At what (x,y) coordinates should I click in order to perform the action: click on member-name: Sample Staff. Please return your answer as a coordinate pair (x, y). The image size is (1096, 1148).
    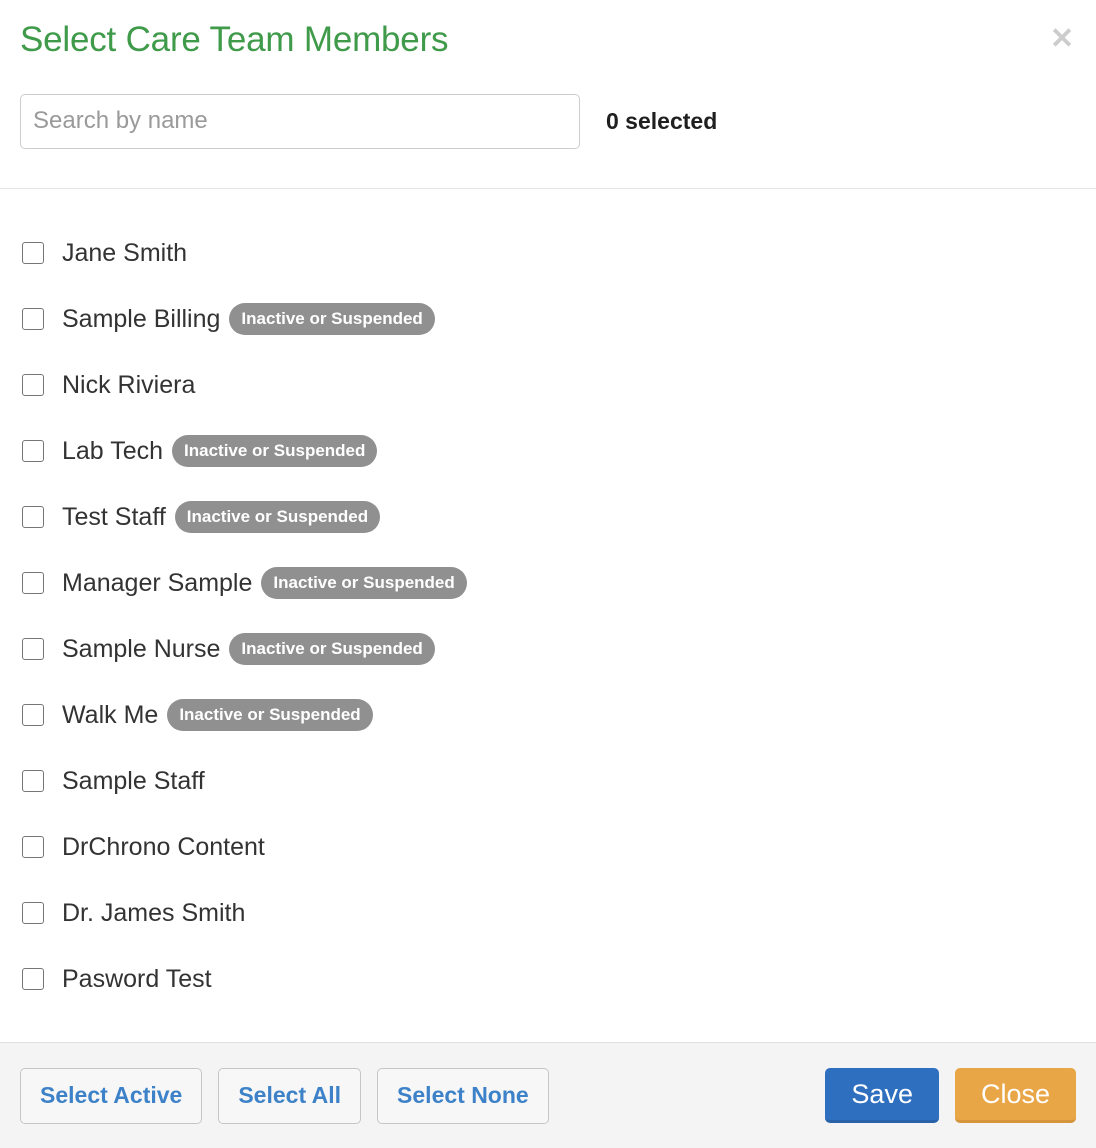
    Looking at the image, I should click on (133, 781).